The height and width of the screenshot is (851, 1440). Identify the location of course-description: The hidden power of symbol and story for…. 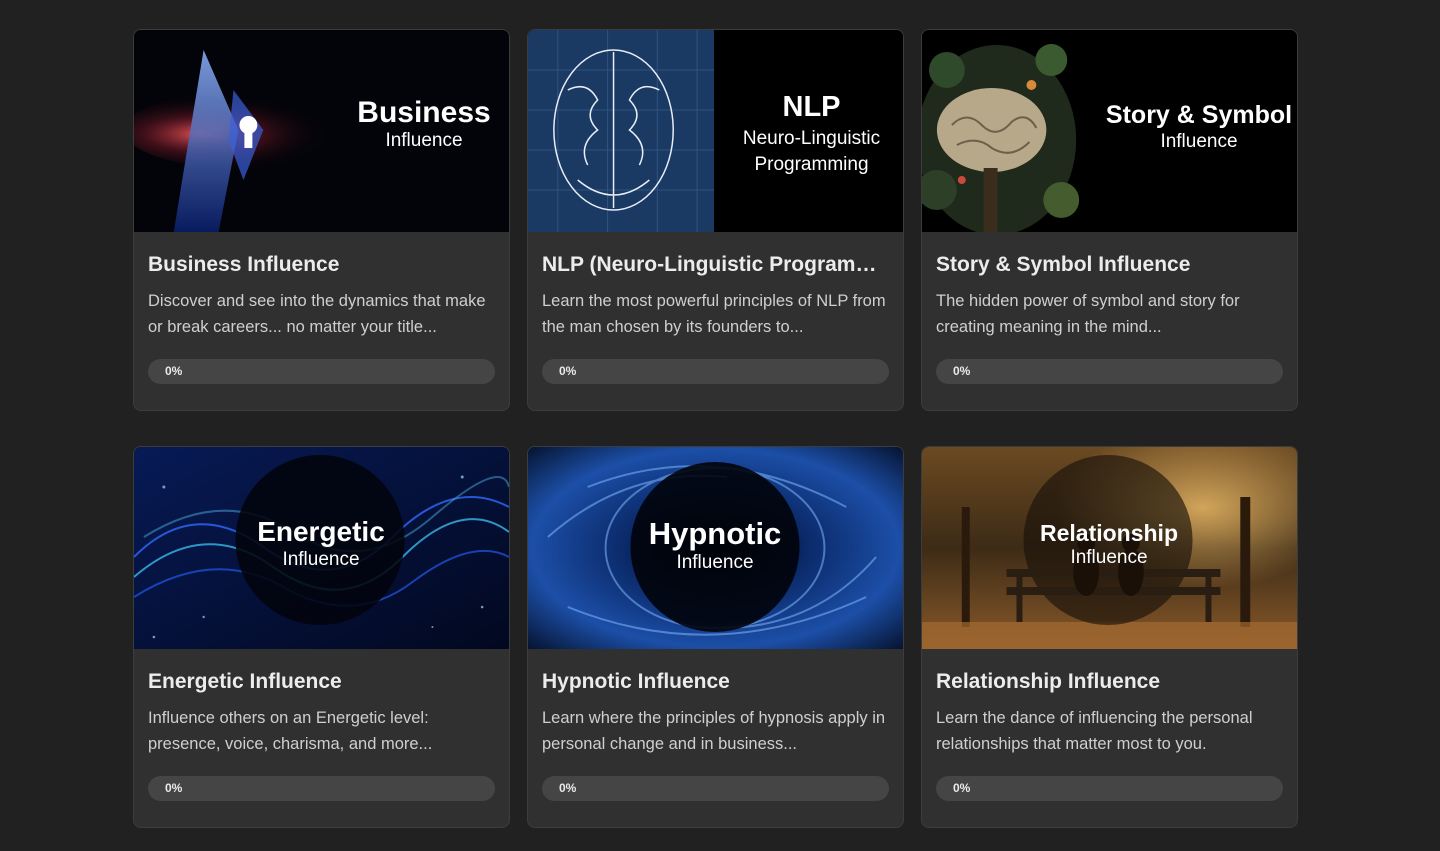
(1088, 314).